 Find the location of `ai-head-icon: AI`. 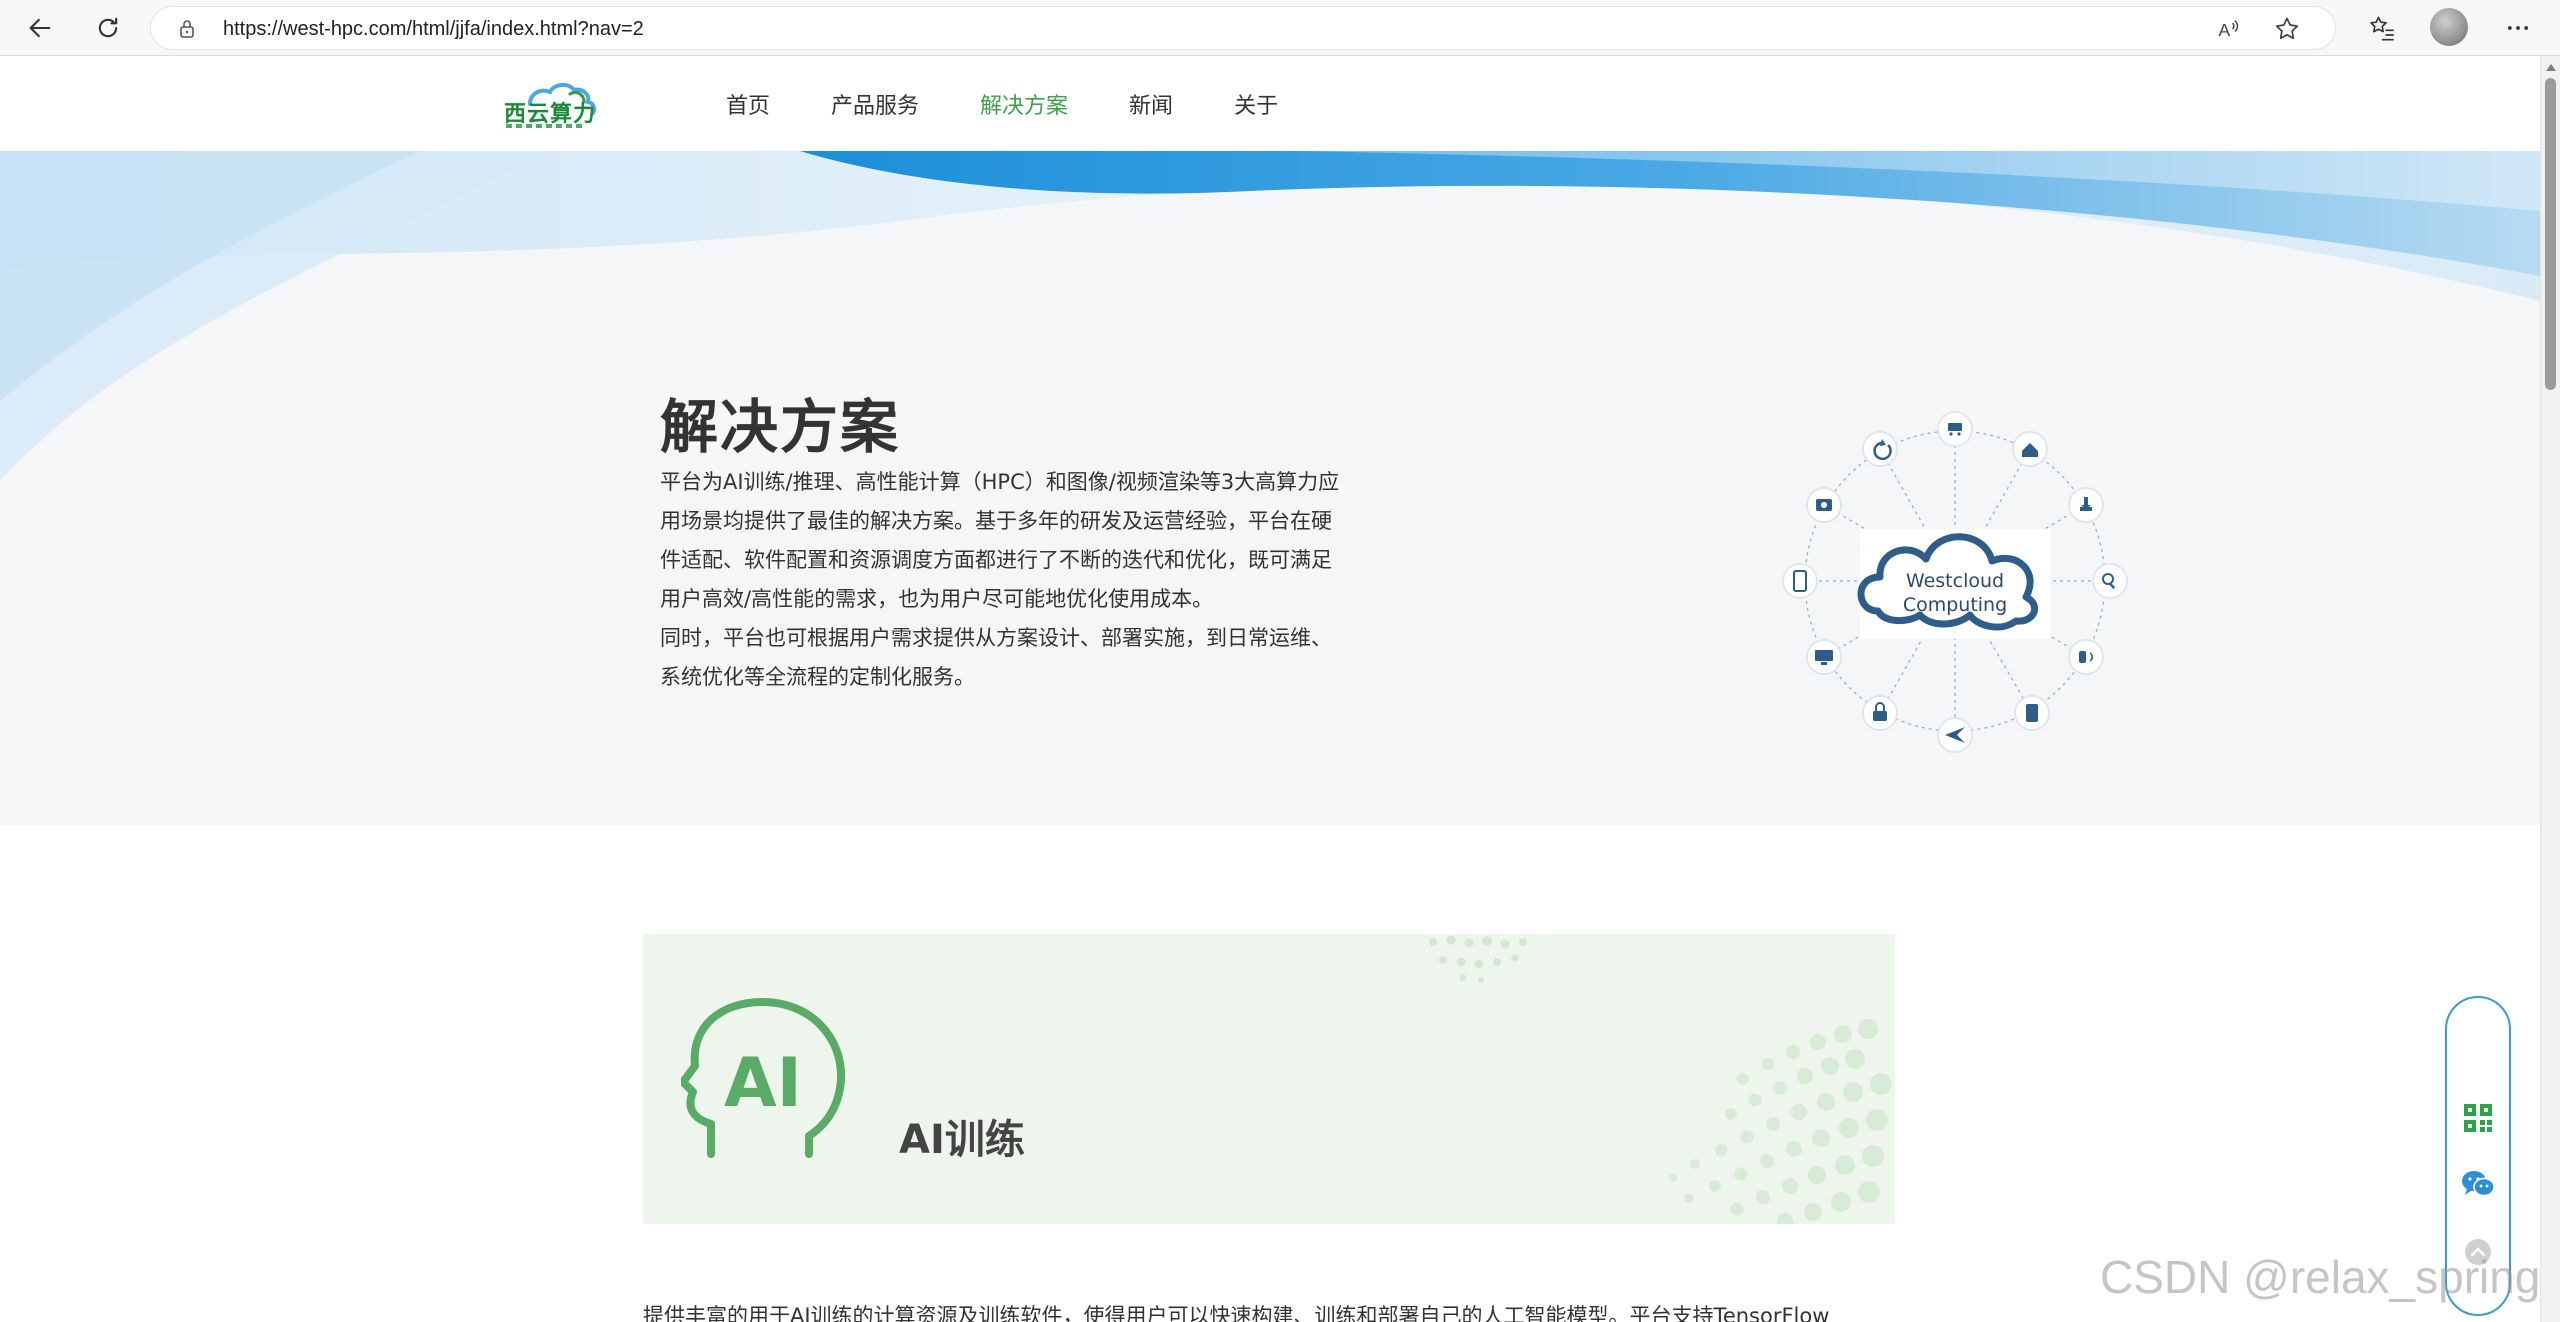

ai-head-icon: AI is located at coordinates (763, 1078).